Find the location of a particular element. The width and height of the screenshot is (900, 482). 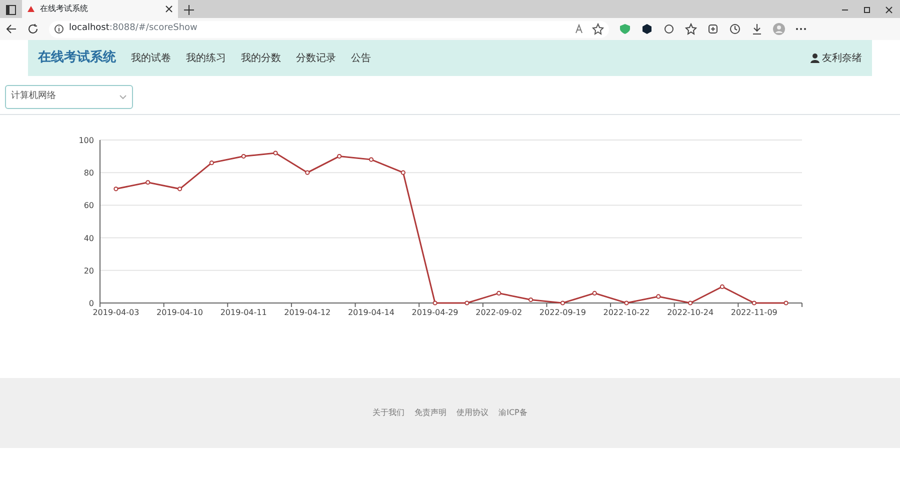

y-tick-label: 60 is located at coordinates (89, 205).